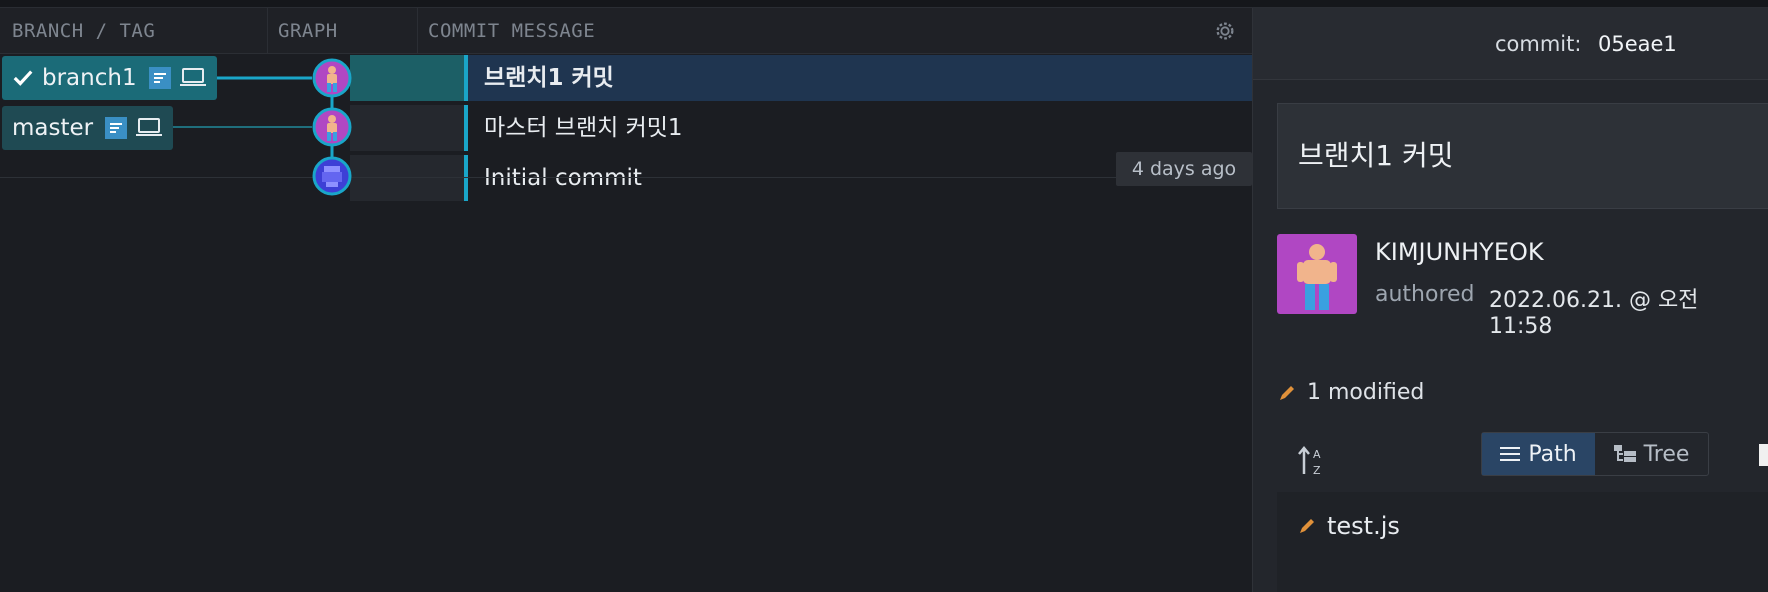  I want to click on option-checkbox, so click(1763, 455).